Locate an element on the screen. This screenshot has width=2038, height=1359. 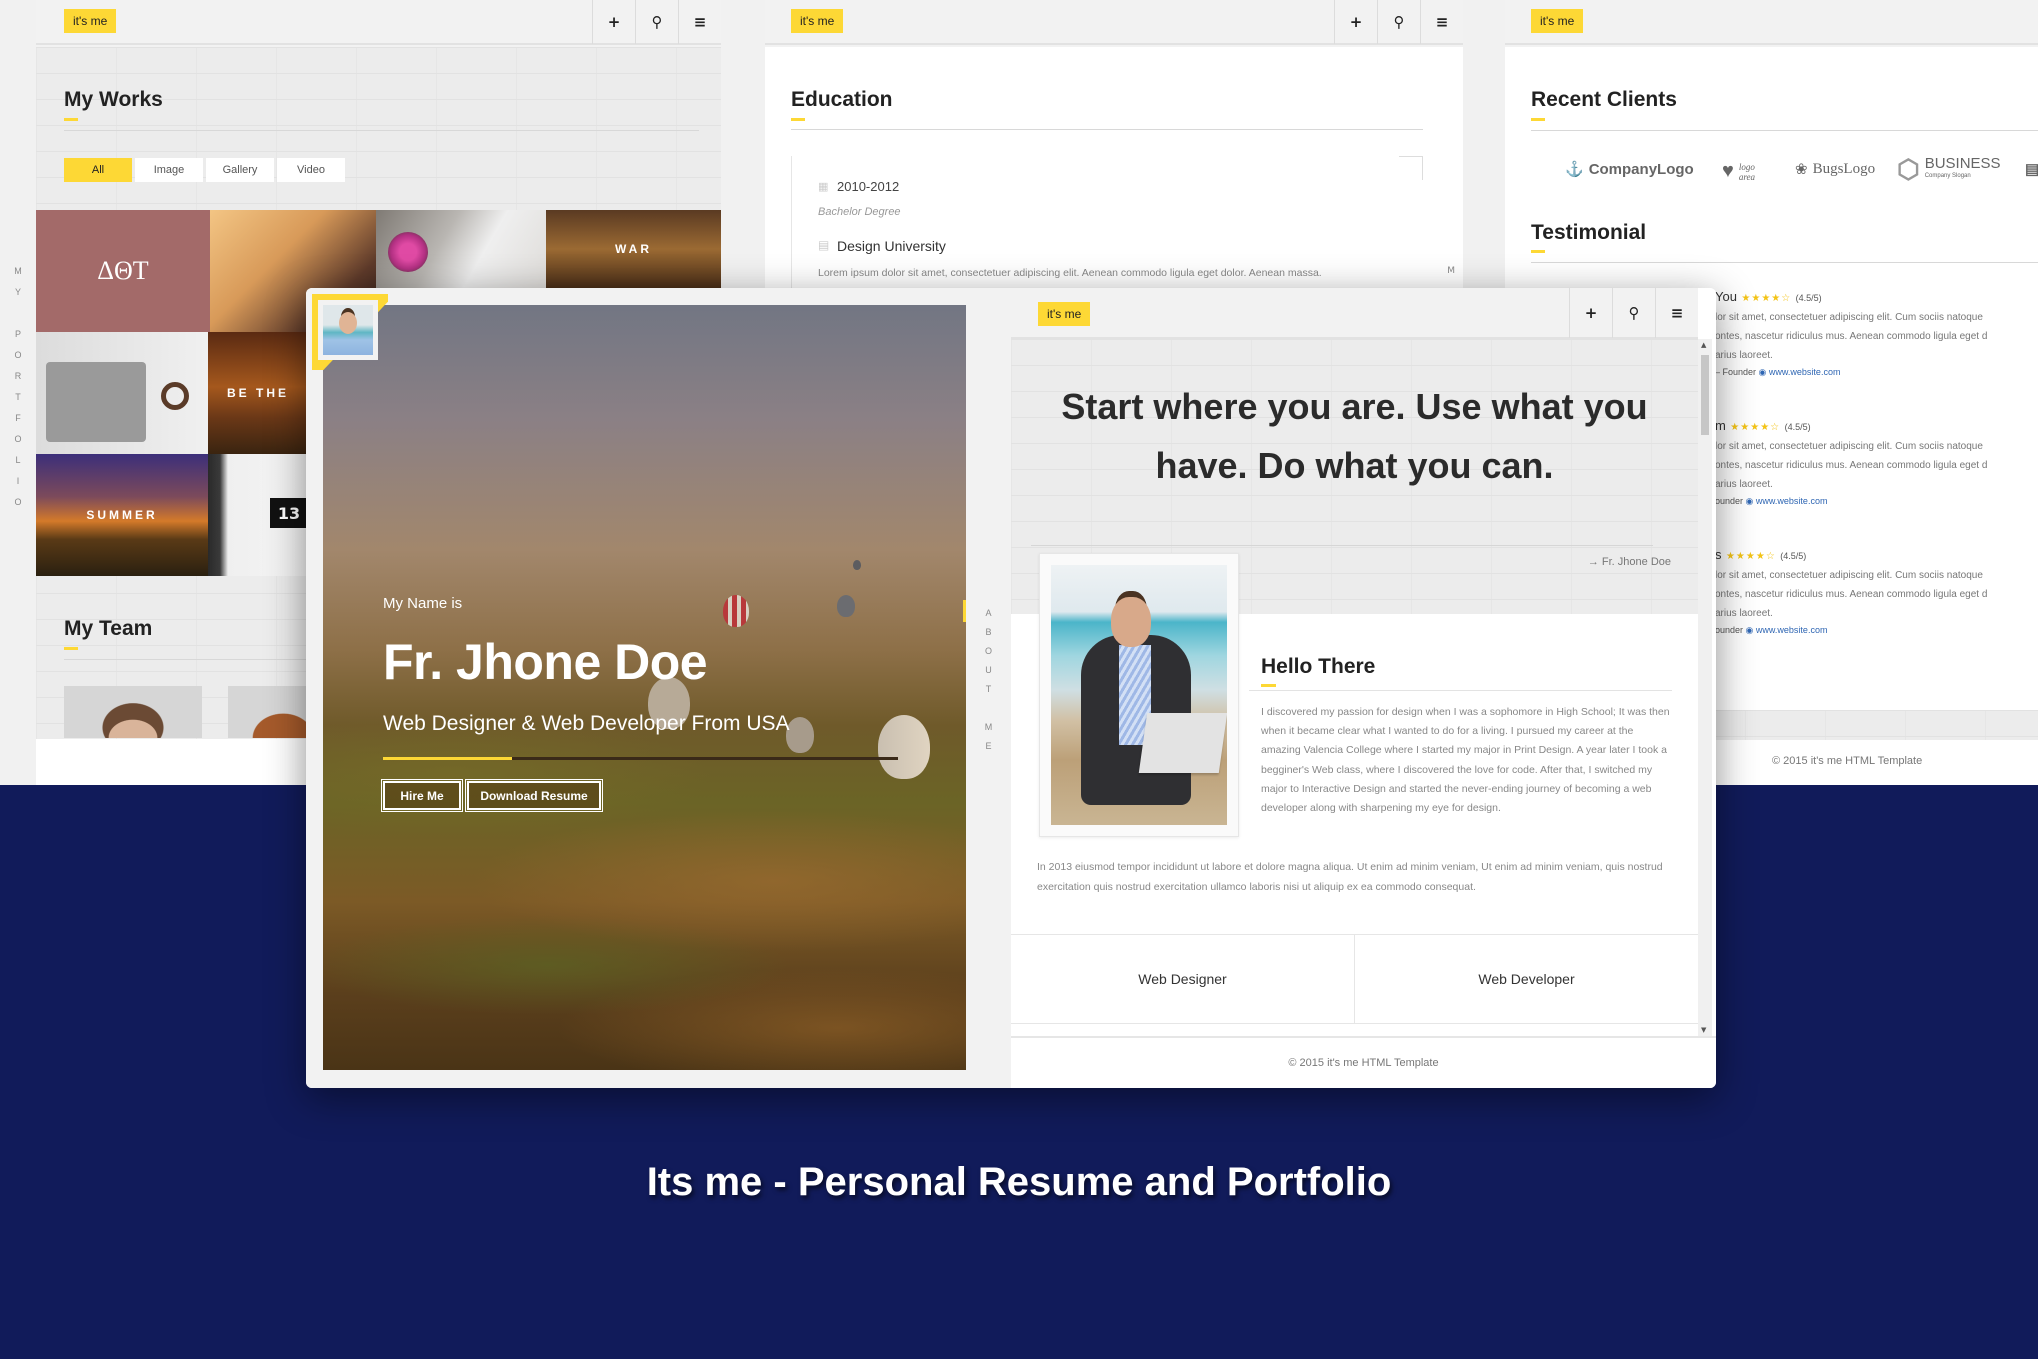
portfolio-tile: WAR is located at coordinates (633, 249).